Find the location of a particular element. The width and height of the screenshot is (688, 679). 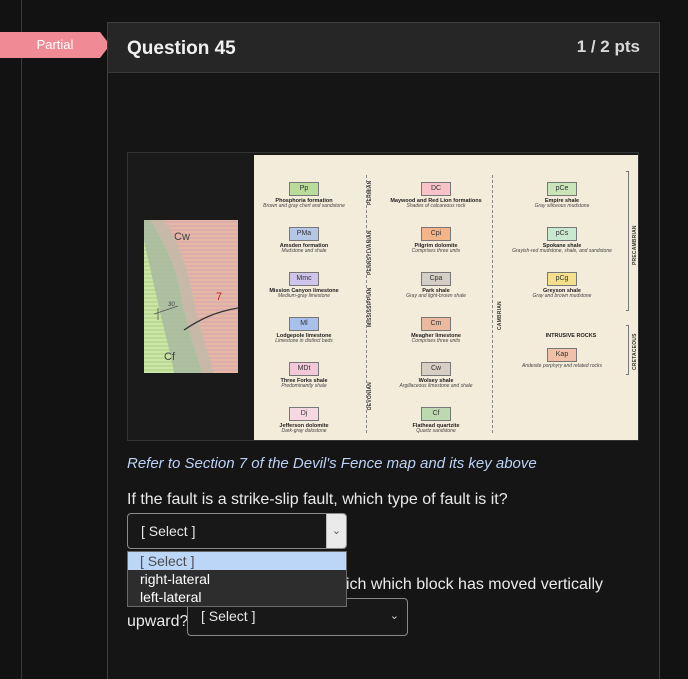

unit-desc: Shades of calcareous rock is located at coordinates (436, 206).